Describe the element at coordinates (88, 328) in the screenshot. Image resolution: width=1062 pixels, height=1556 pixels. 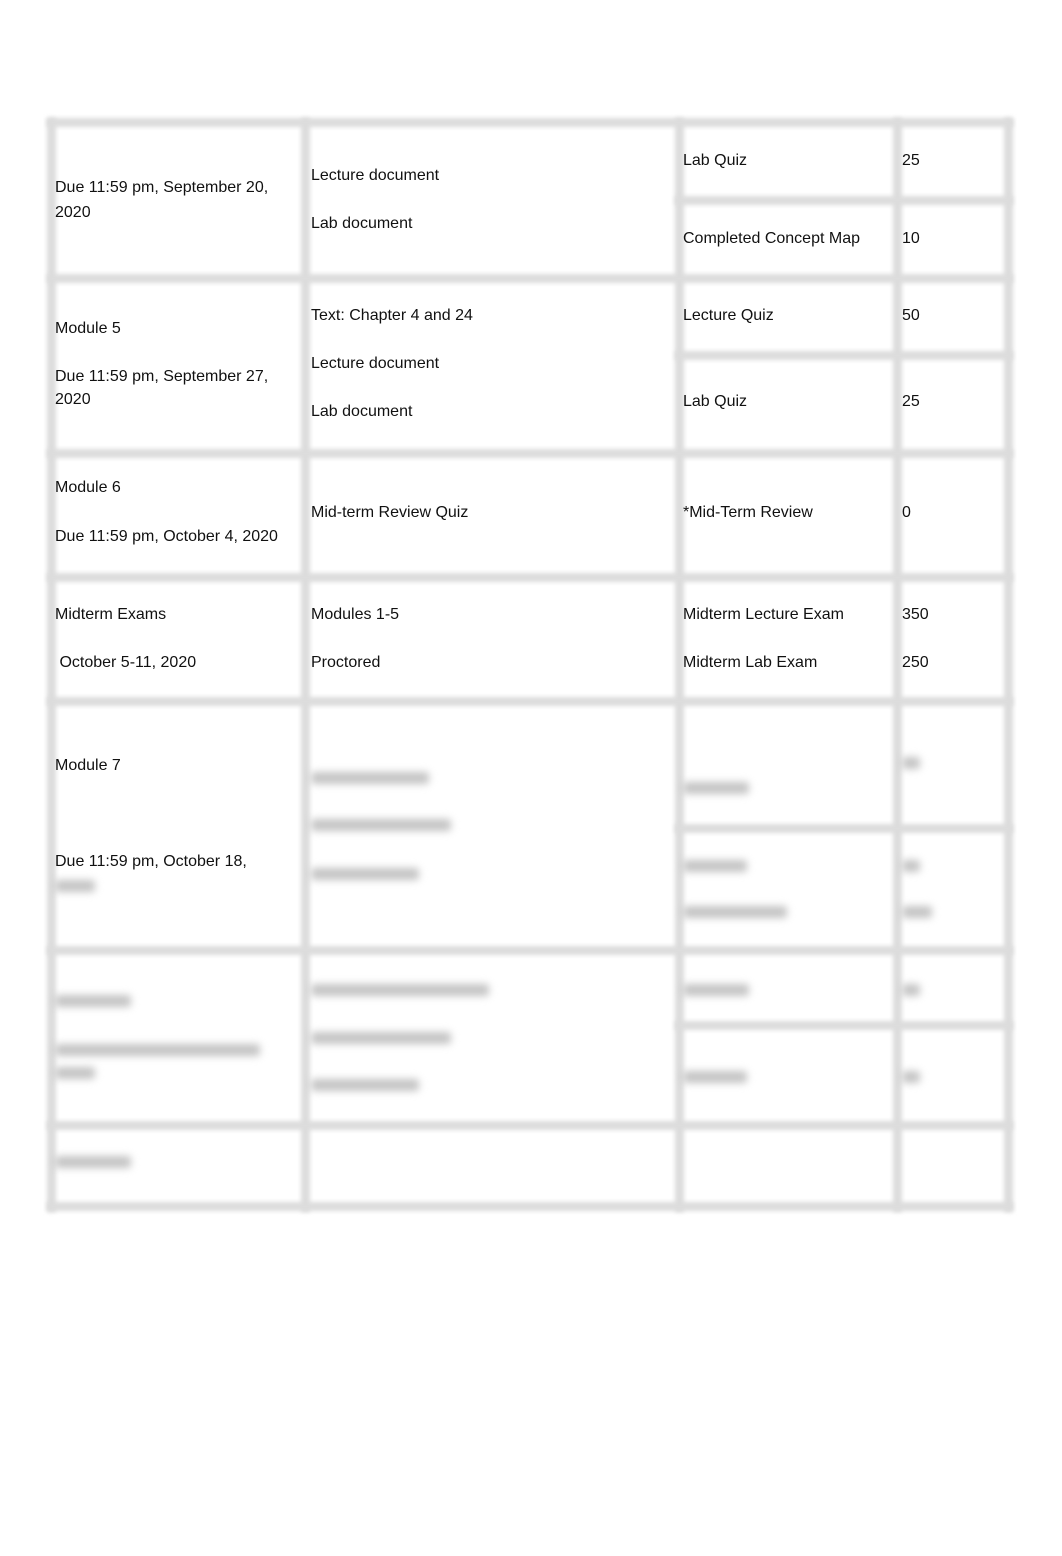
I see `module-title: Module 5` at that location.